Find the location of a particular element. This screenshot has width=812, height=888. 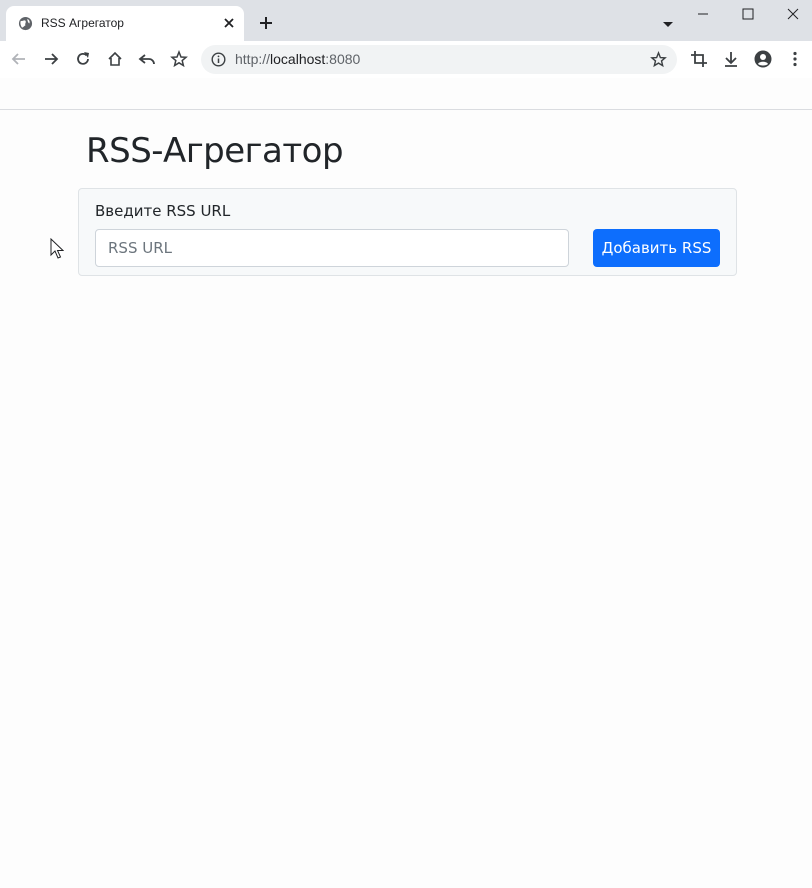

rss-url-label: Введите RSS URL is located at coordinates (163, 211).